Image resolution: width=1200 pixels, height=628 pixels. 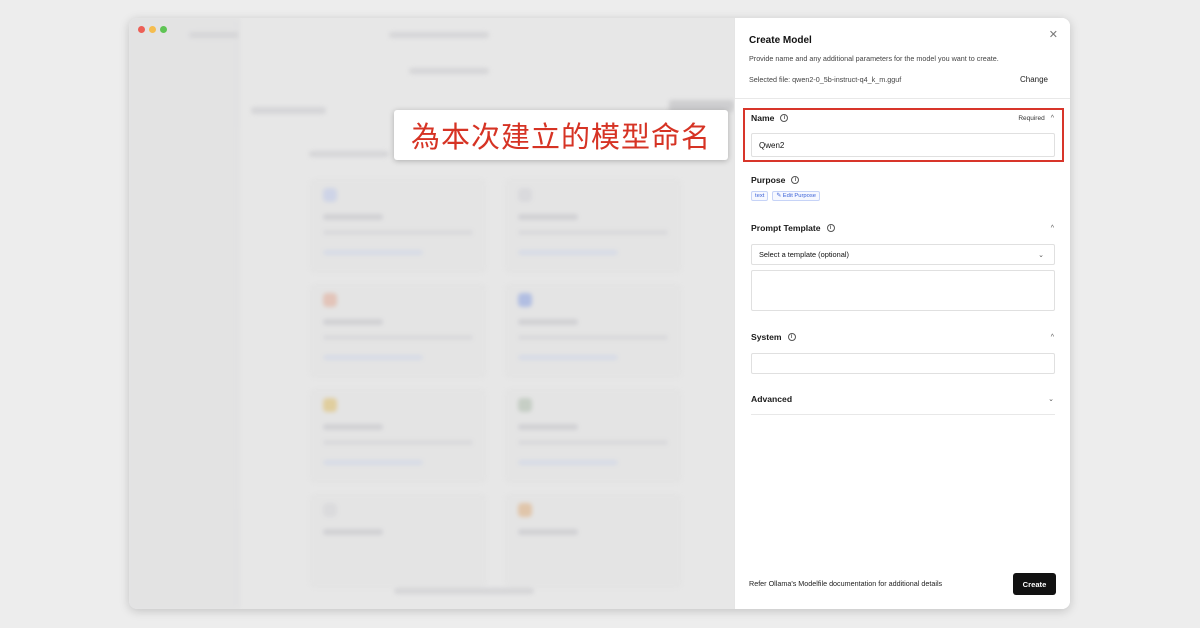 What do you see at coordinates (766, 337) in the screenshot?
I see `system-label: System` at bounding box center [766, 337].